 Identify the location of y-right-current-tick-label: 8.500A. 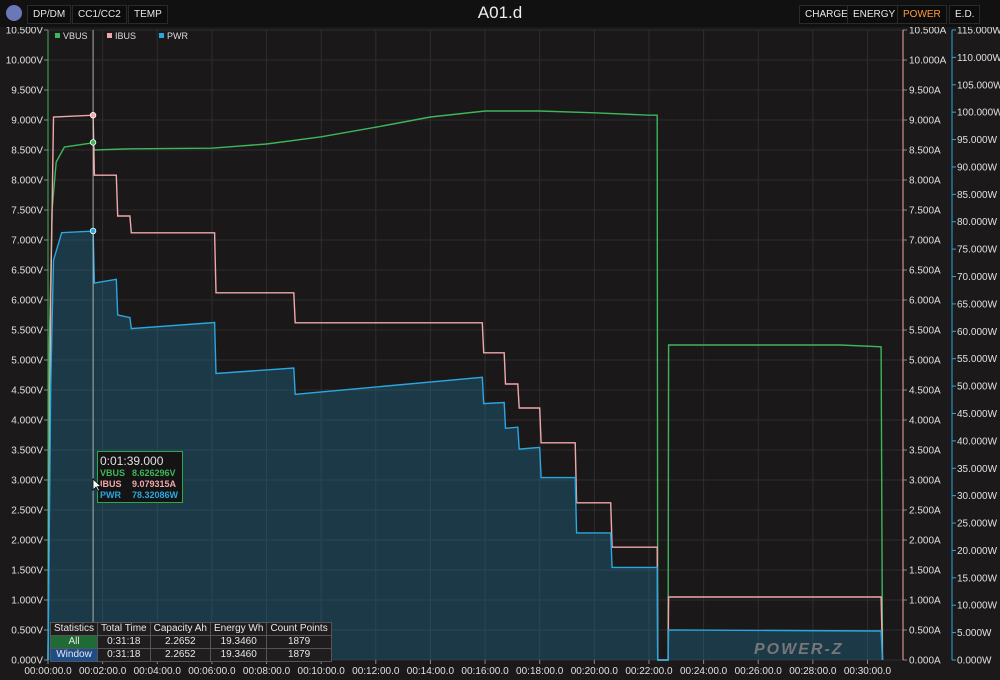
(925, 151).